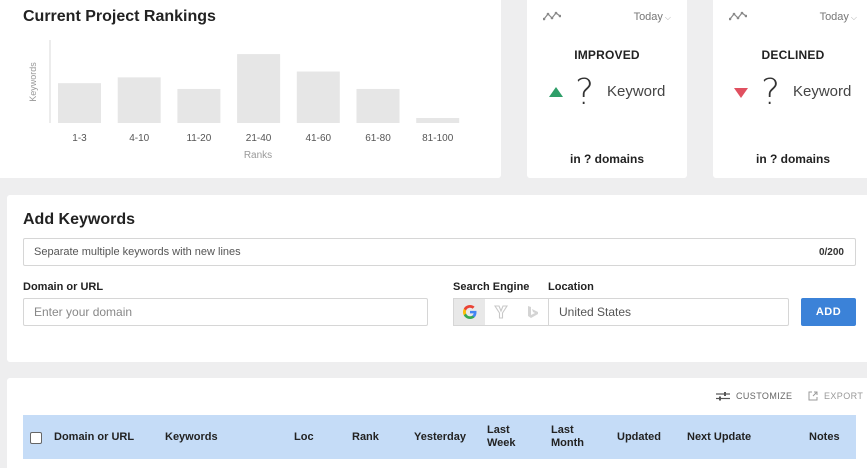 The height and width of the screenshot is (468, 867). Describe the element at coordinates (258, 155) in the screenshot. I see `x-axis-label: Ranks` at that location.